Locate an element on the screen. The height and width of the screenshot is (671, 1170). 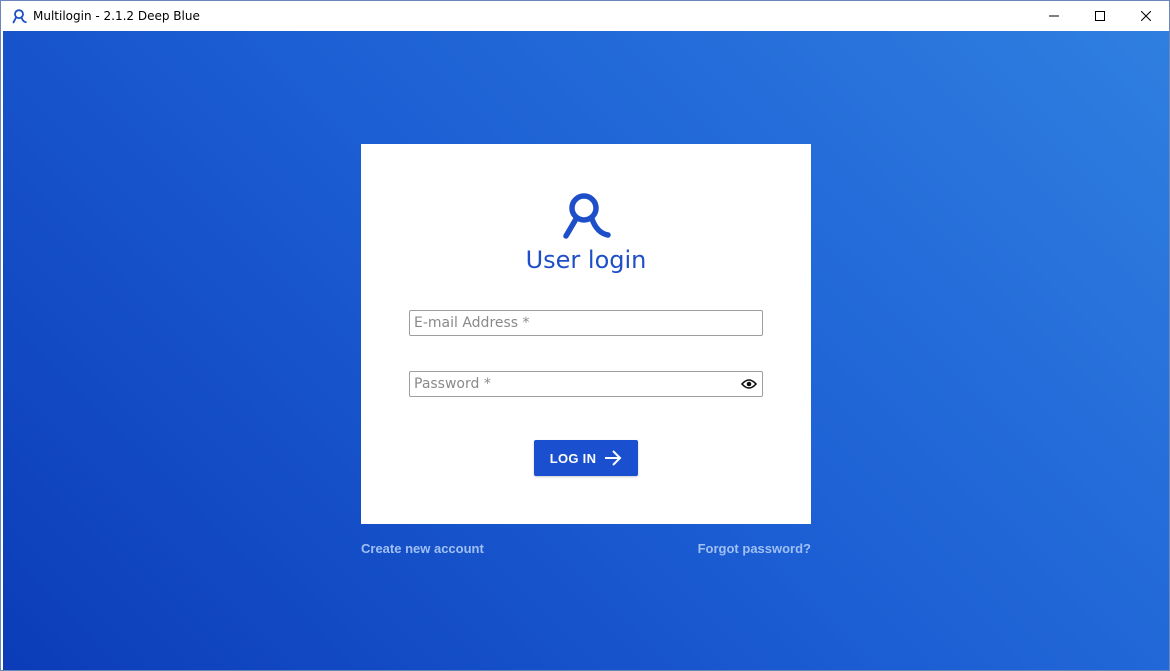
minimize-button is located at coordinates (1054, 16).